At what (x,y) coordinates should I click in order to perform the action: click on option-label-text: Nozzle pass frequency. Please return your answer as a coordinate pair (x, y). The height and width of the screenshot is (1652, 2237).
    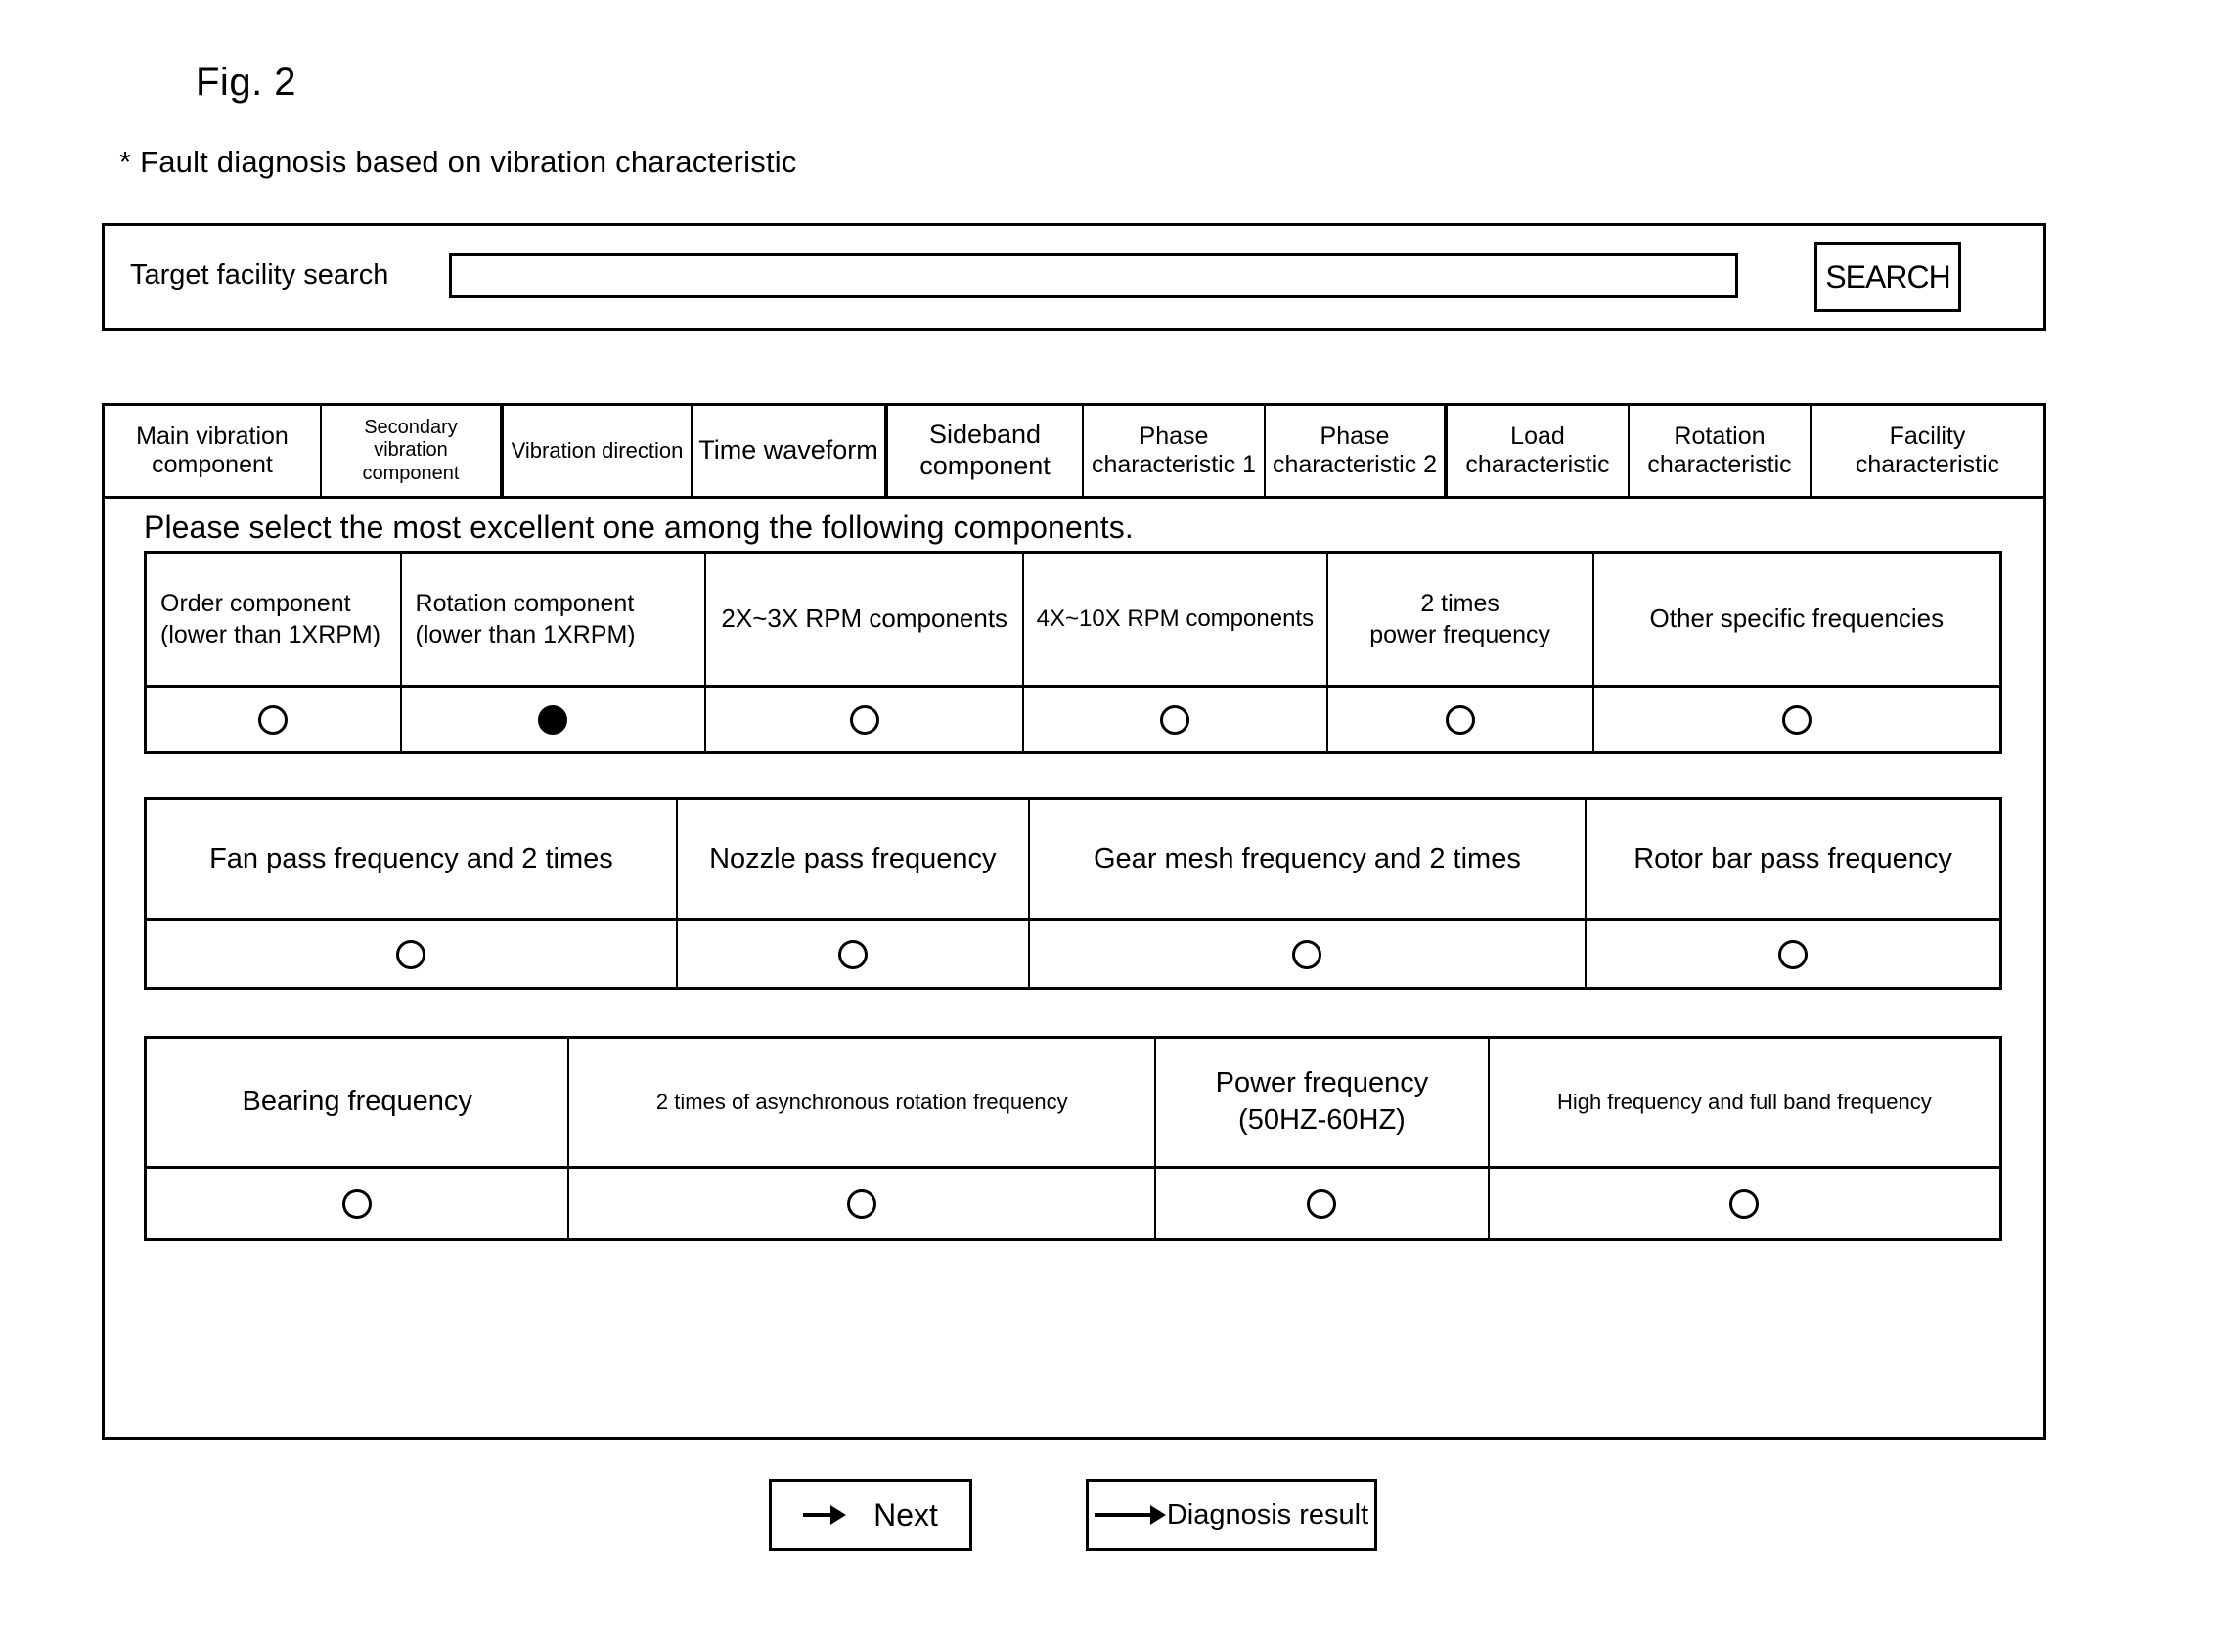
    Looking at the image, I should click on (853, 858).